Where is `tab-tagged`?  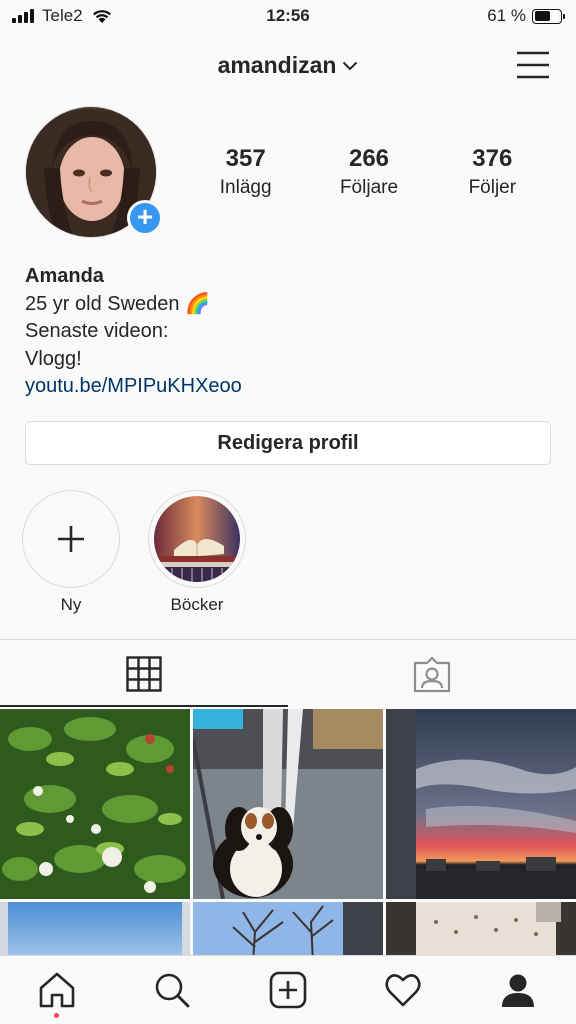
tab-tagged is located at coordinates (432, 674).